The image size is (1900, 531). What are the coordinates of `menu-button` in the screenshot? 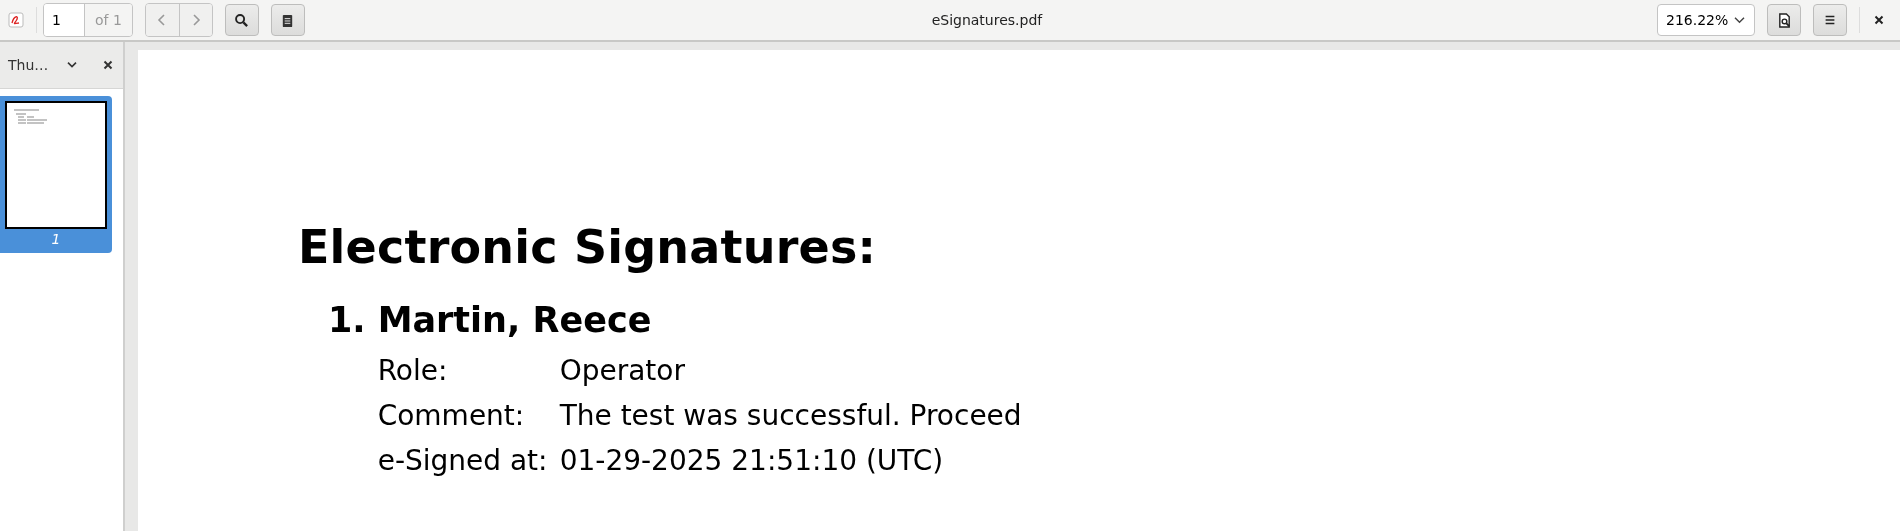 It's located at (1830, 20).